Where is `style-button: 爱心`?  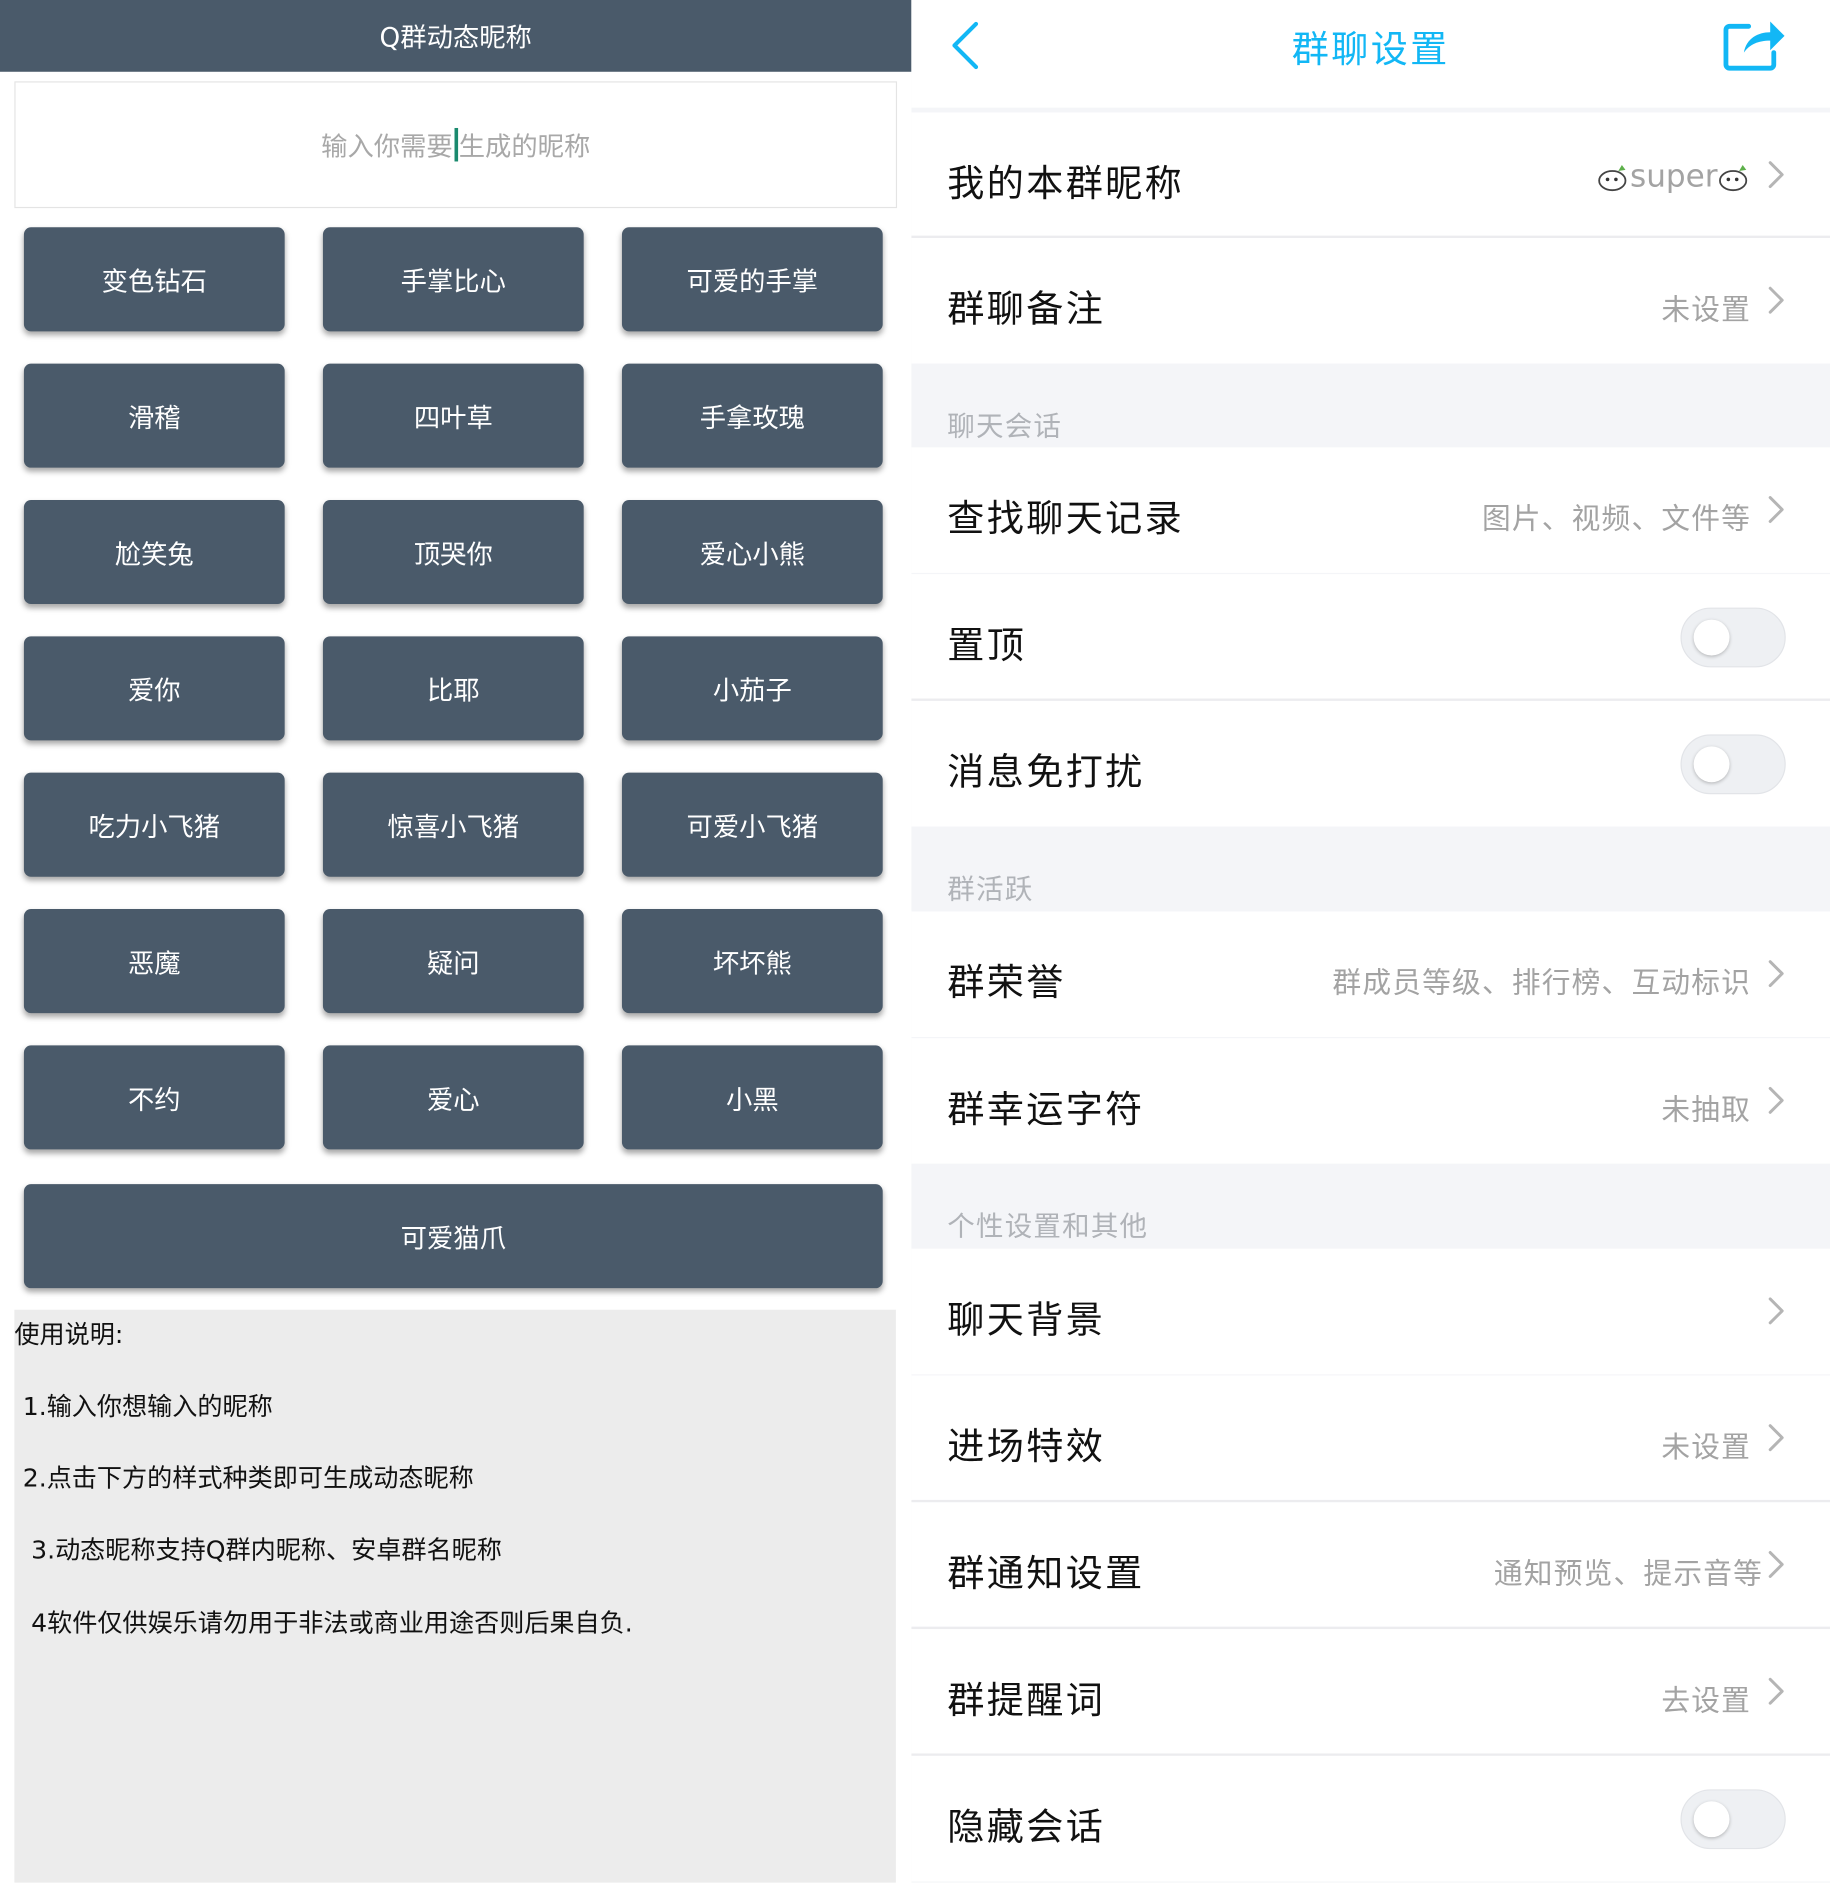 style-button: 爱心 is located at coordinates (453, 1097).